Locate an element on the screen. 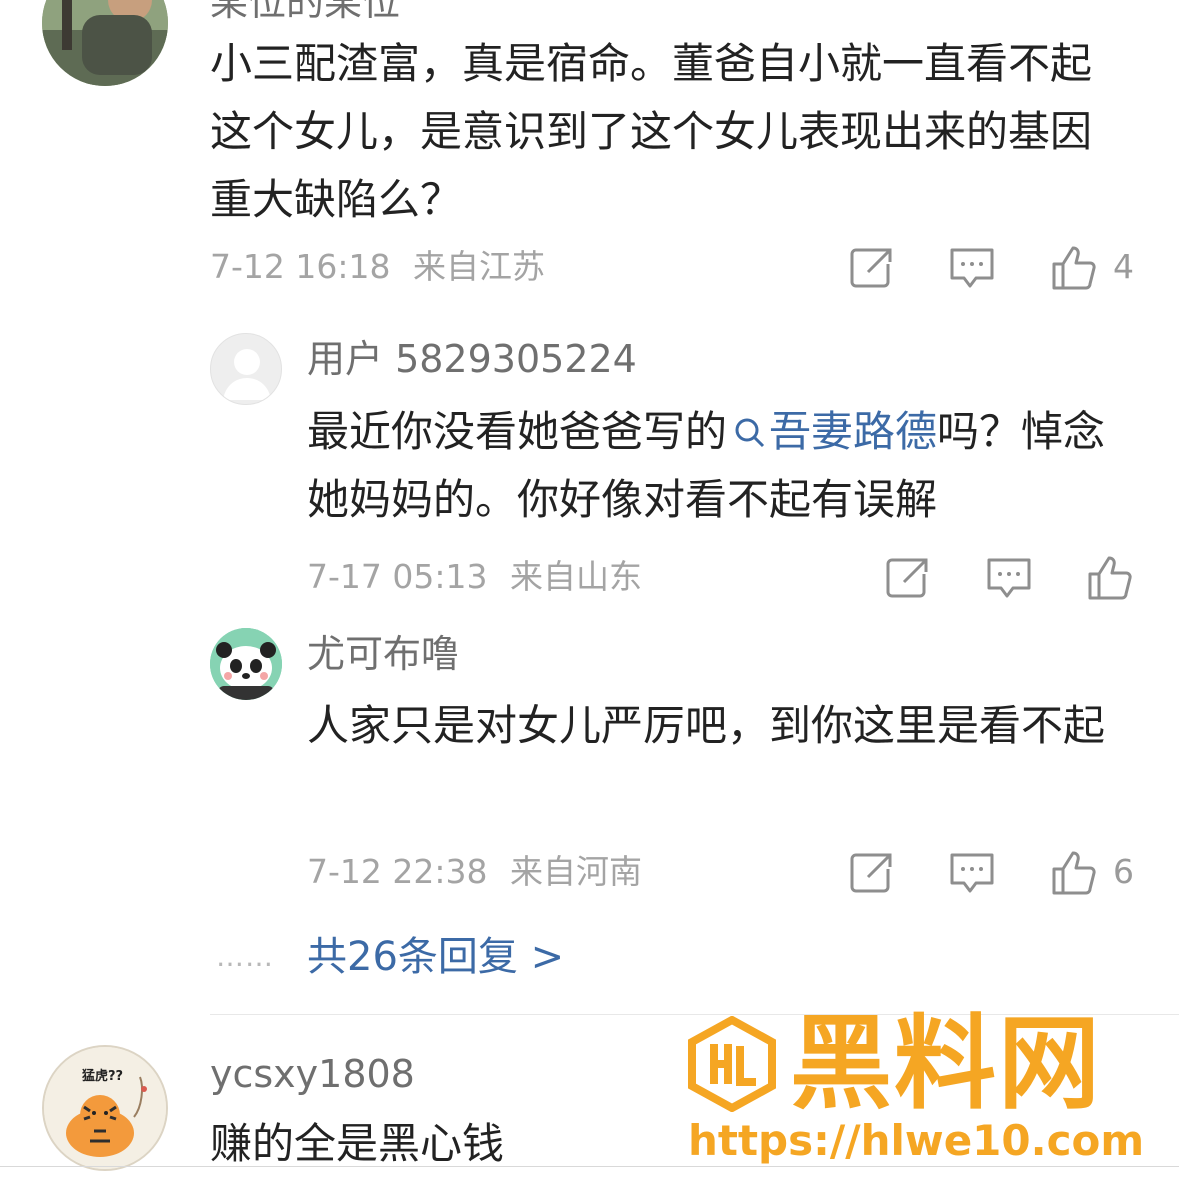 The image size is (1179, 1200). comment-meta: 7-12 16:18 来自江苏 is located at coordinates (377, 267).